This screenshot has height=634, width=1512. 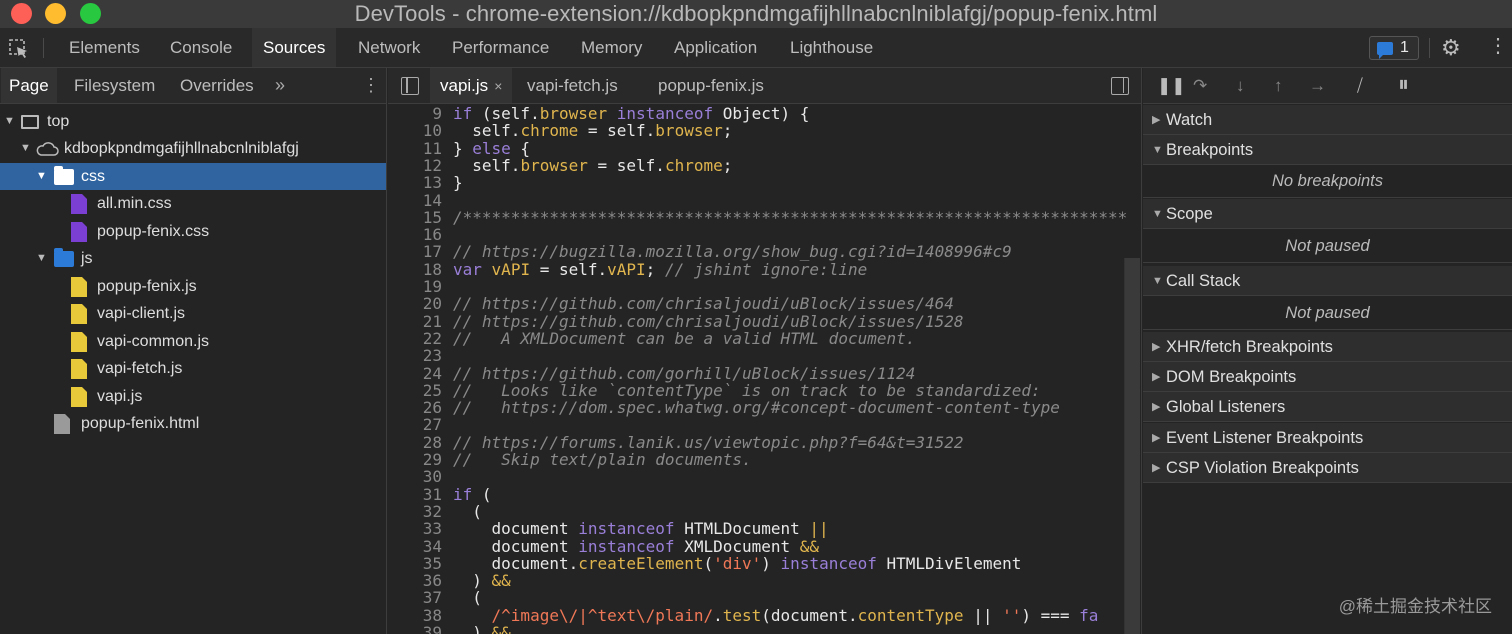 I want to click on tab-application: Application, so click(x=715, y=47).